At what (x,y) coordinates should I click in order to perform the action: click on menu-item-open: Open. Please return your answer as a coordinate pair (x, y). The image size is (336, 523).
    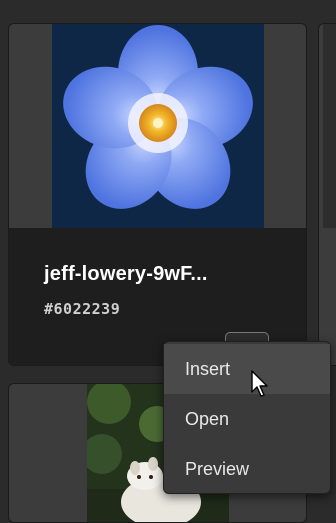
    Looking at the image, I should click on (247, 419).